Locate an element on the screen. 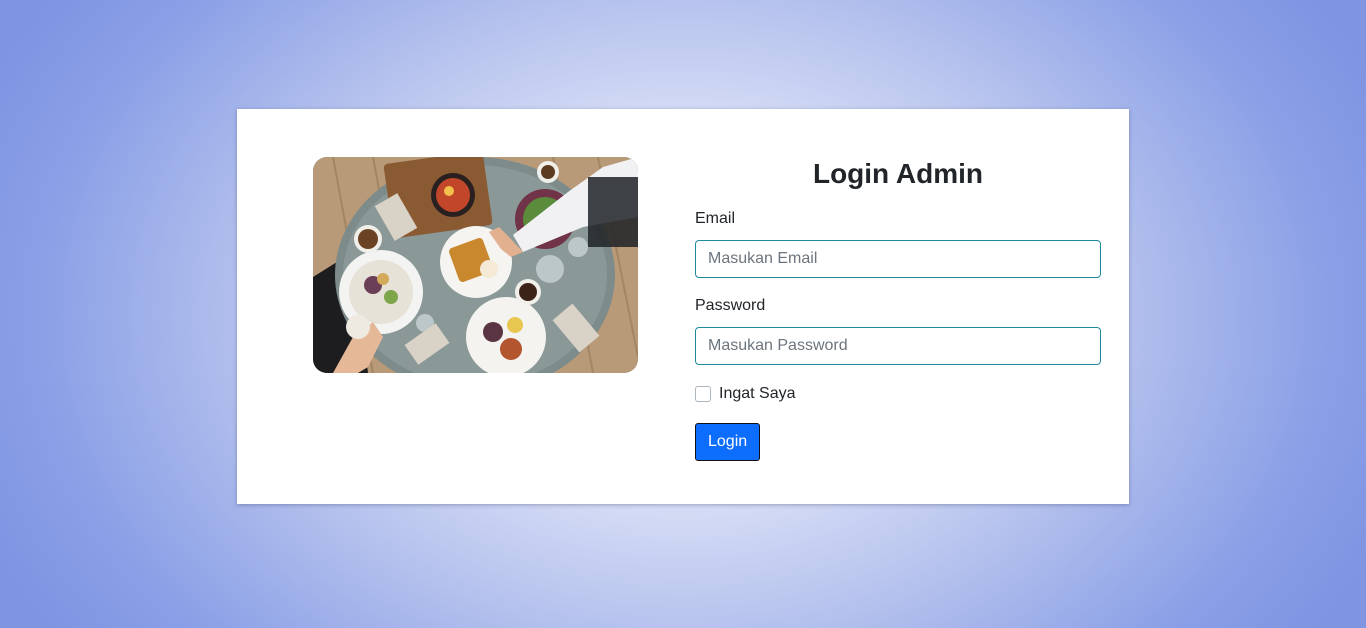 This screenshot has height=628, width=1366. email-input is located at coordinates (898, 259).